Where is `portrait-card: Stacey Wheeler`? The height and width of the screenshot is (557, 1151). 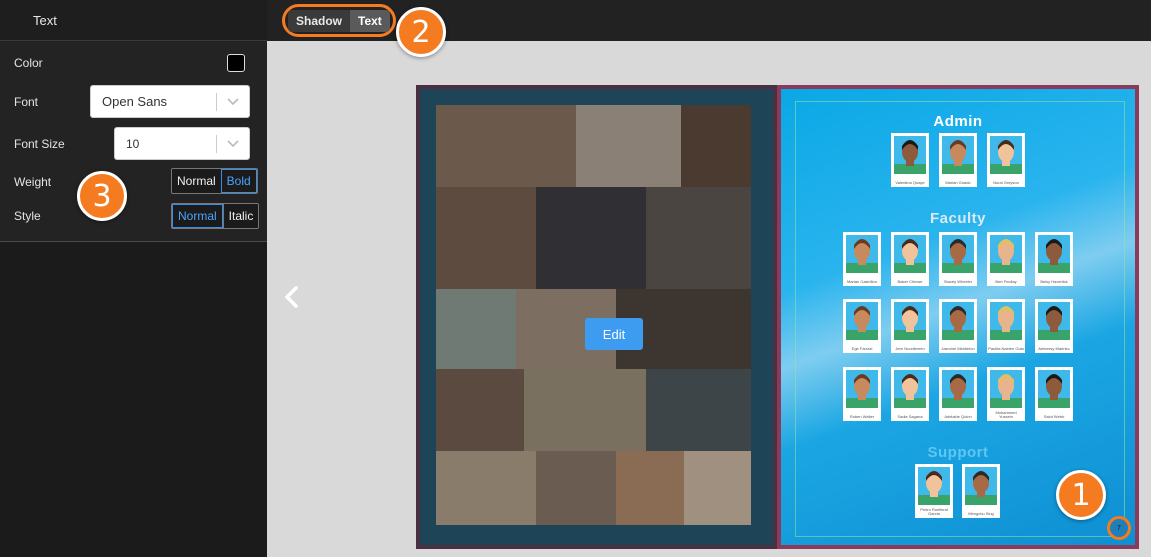
portrait-card: Stacey Wheeler is located at coordinates (958, 259).